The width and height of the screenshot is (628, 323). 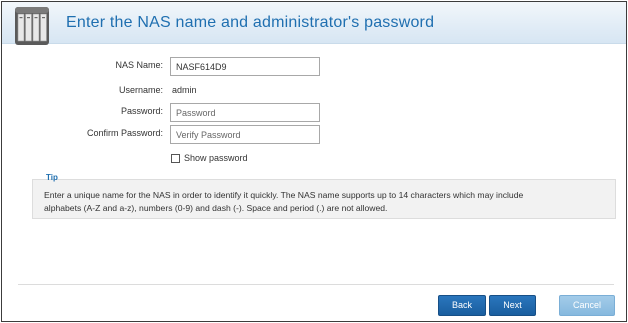 I want to click on show-password-checkbox, so click(x=175, y=158).